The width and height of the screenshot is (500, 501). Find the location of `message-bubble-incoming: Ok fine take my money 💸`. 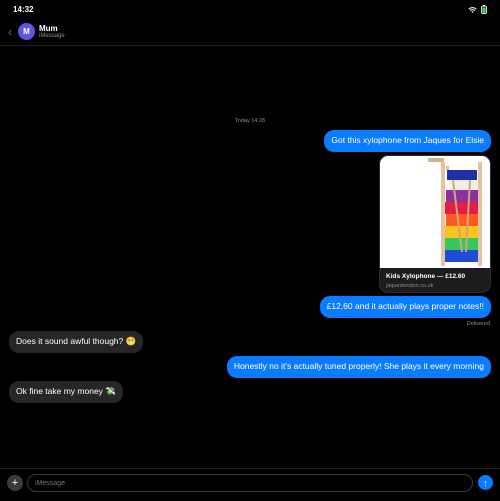

message-bubble-incoming: Ok fine take my money 💸 is located at coordinates (66, 392).